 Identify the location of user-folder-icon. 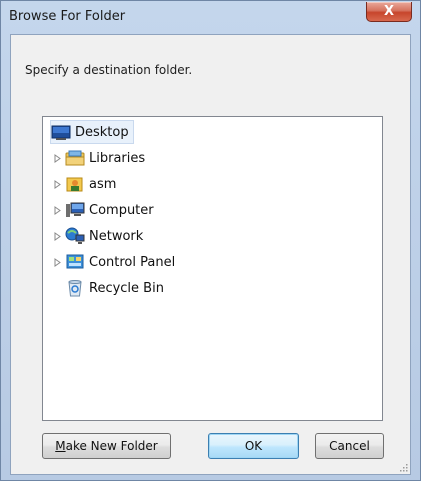
(74, 184).